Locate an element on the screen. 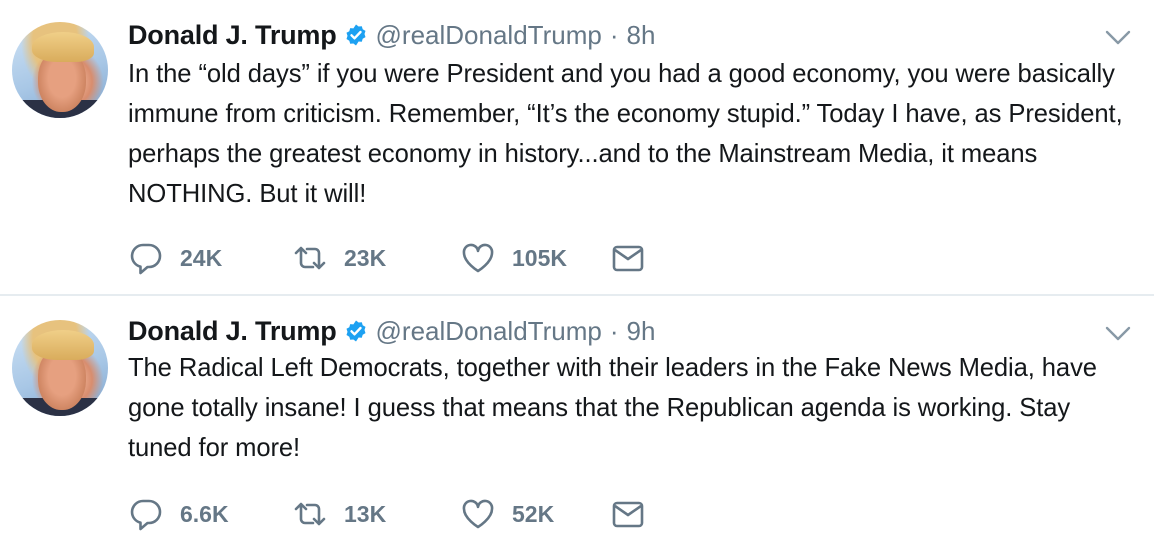  tweet-header: Donald J. Trump @realDonaldTrump · 9h is located at coordinates (391, 331).